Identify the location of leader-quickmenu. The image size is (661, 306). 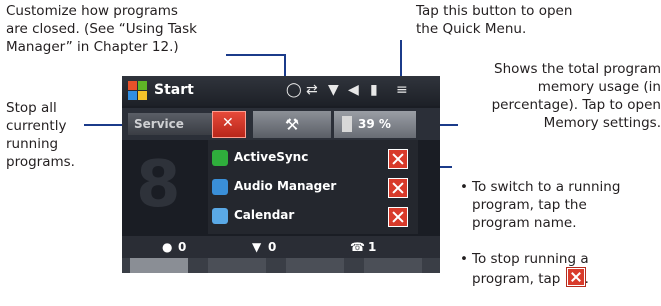
(401, 58).